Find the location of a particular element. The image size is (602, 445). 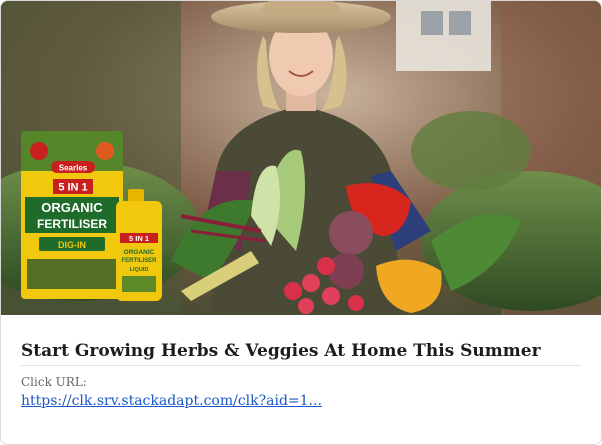

radish is located at coordinates (326, 266).